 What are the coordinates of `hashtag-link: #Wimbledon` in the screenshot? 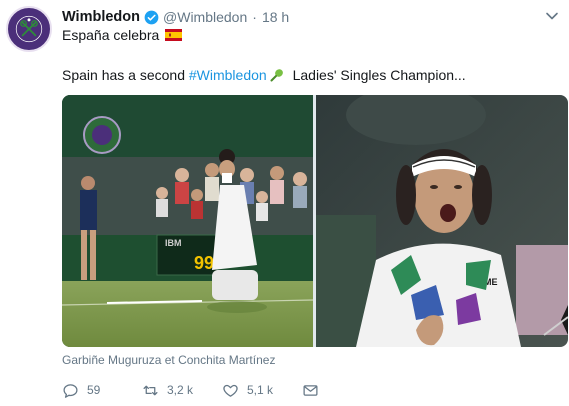 It's located at (228, 75).